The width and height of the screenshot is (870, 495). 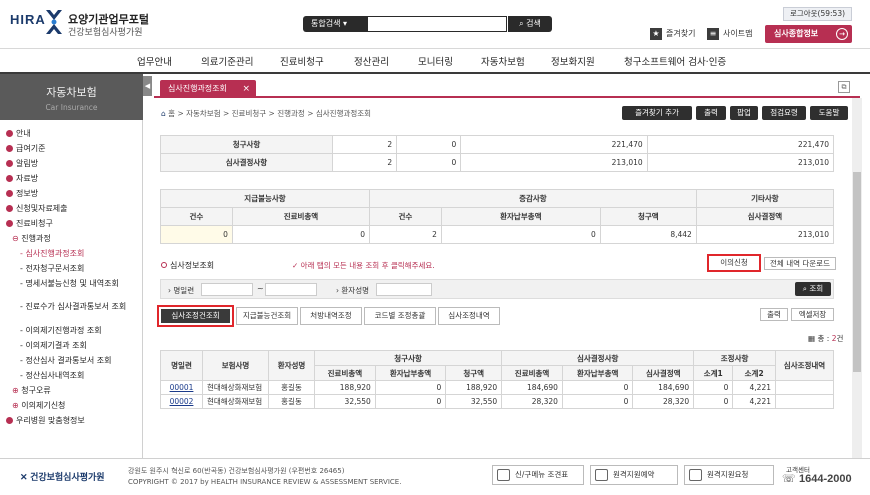 I want to click on sidebar-sub-progress: ⊖ 진행과정, so click(x=31, y=238).